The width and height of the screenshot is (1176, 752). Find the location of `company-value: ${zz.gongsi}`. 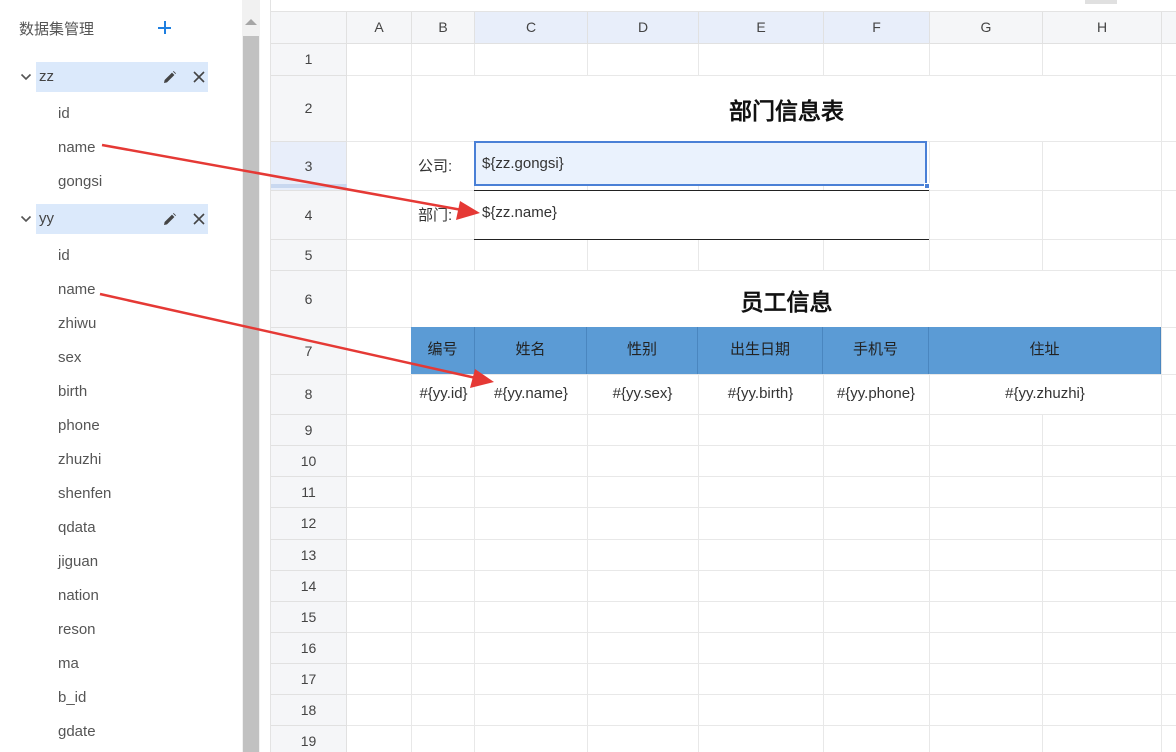

company-value: ${zz.gongsi} is located at coordinates (523, 163).